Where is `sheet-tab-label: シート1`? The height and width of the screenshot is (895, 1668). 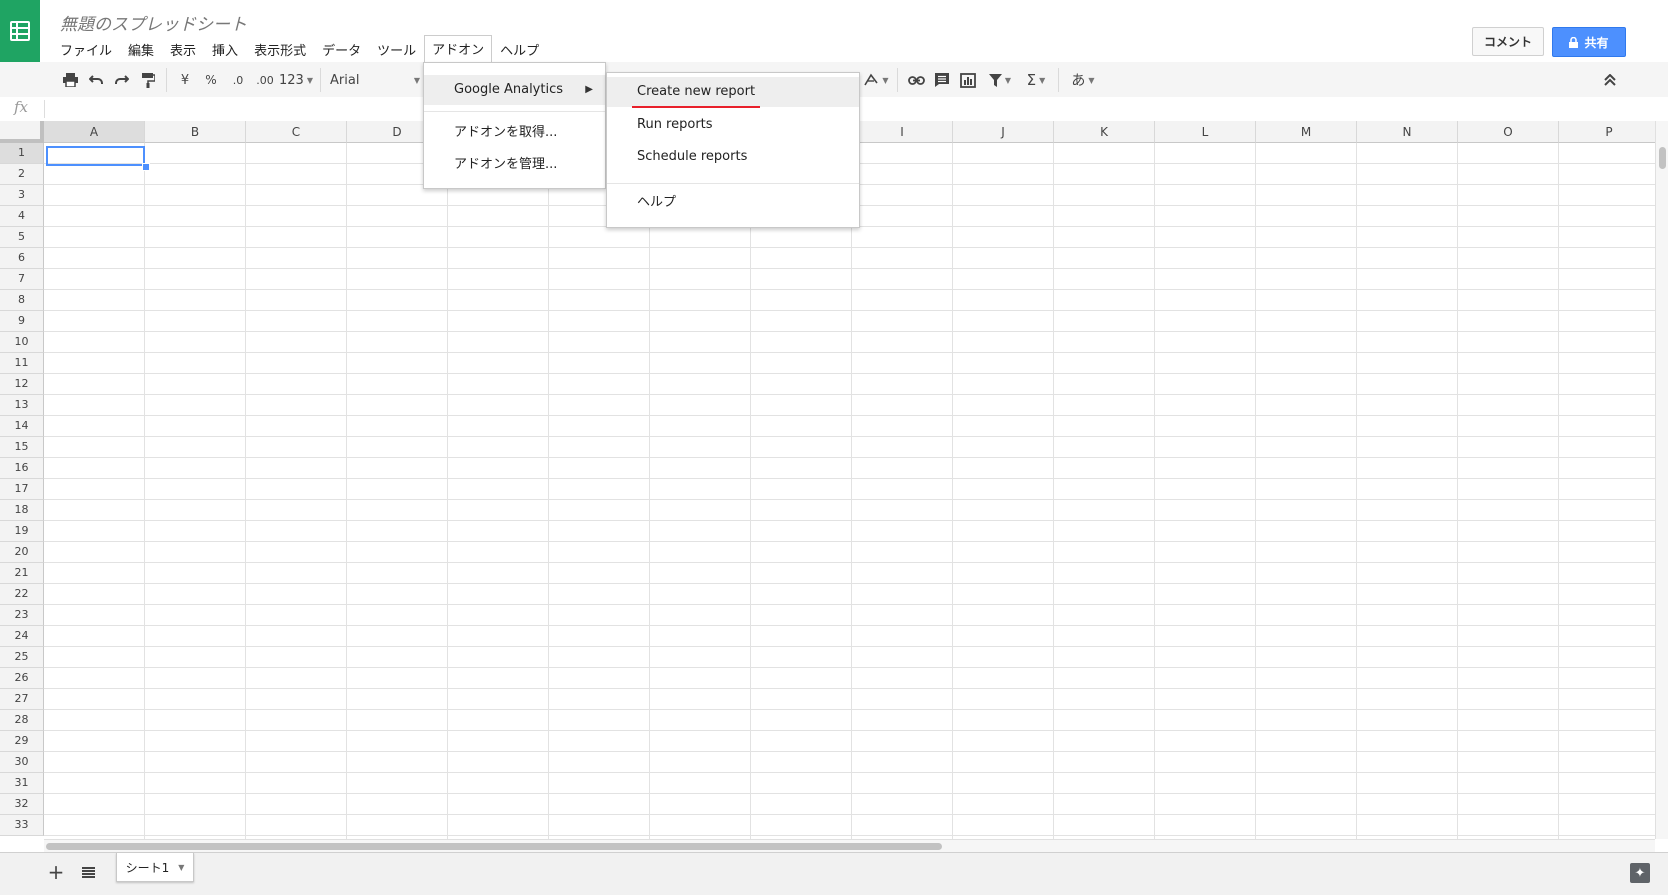 sheet-tab-label: シート1 is located at coordinates (147, 867).